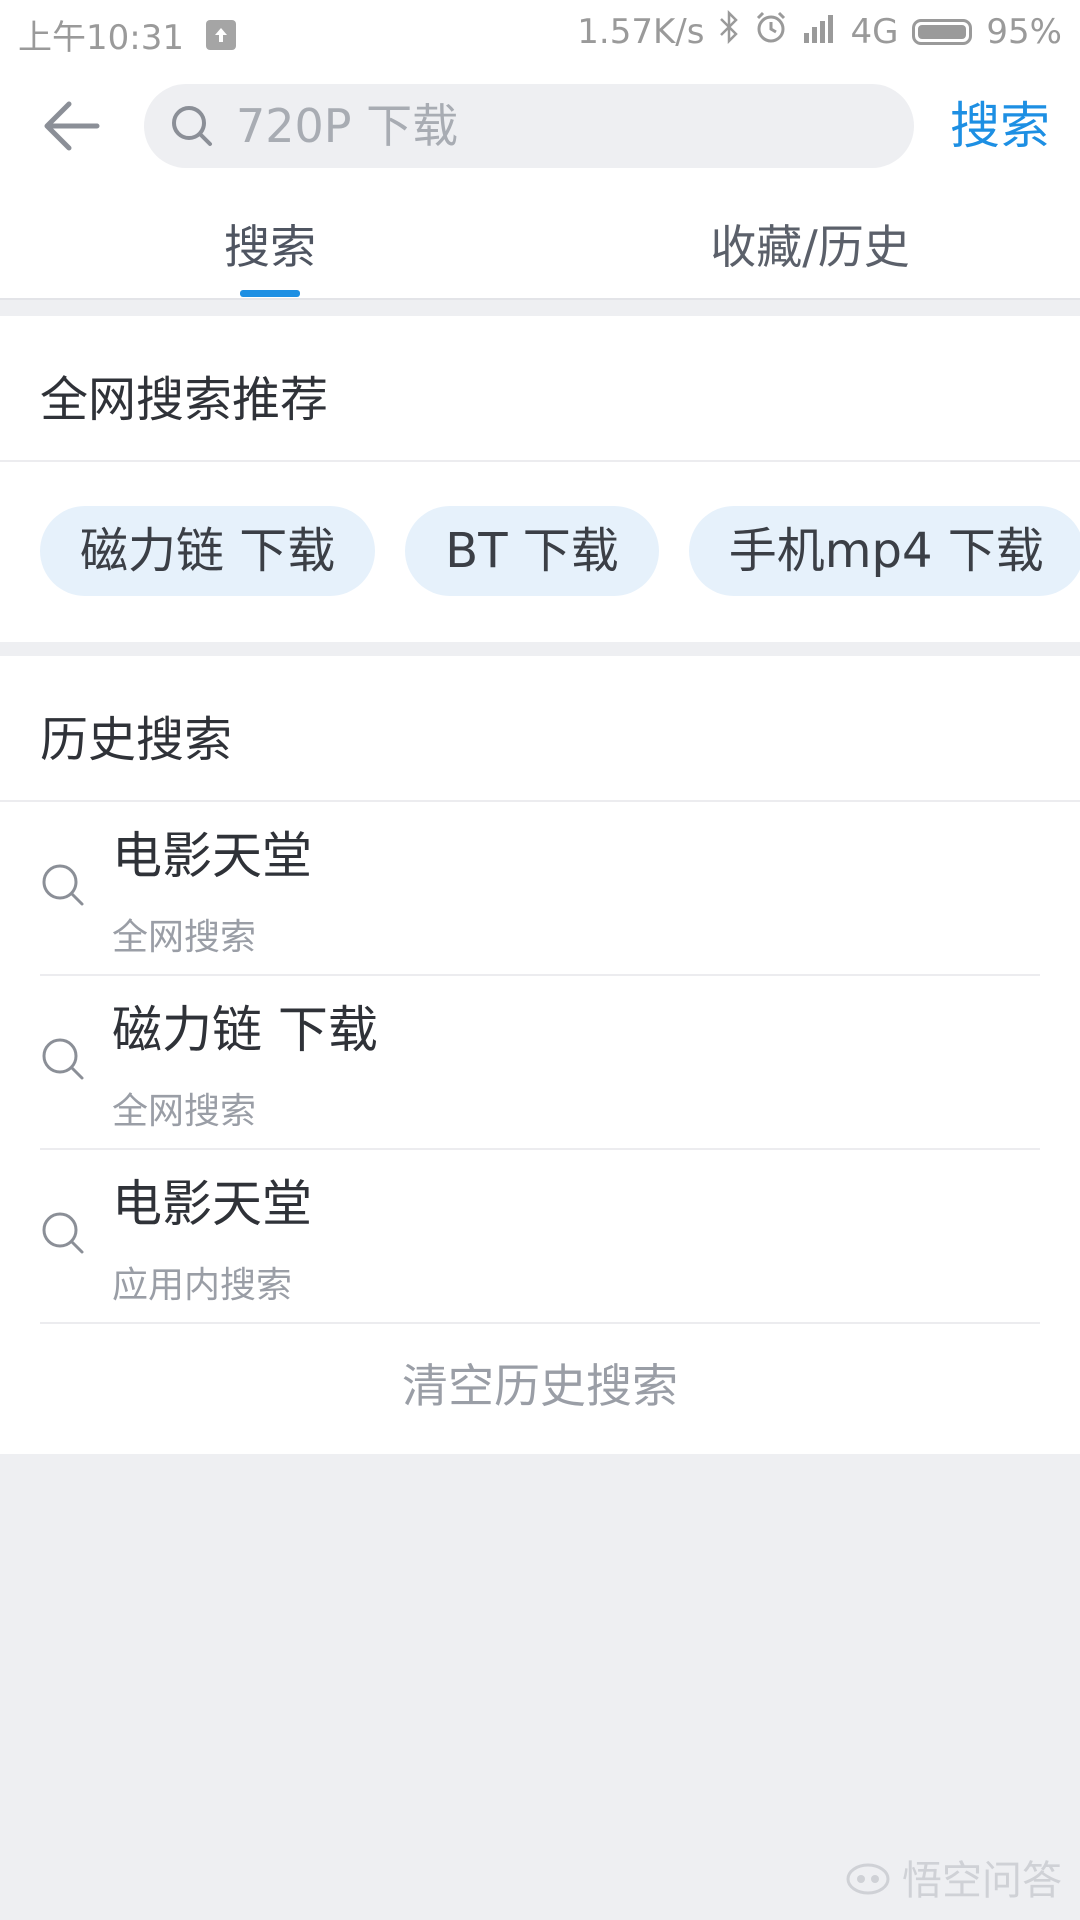 The image size is (1080, 1920). Describe the element at coordinates (202, 1285) in the screenshot. I see `history-item-subtitle: 应用内搜索` at that location.